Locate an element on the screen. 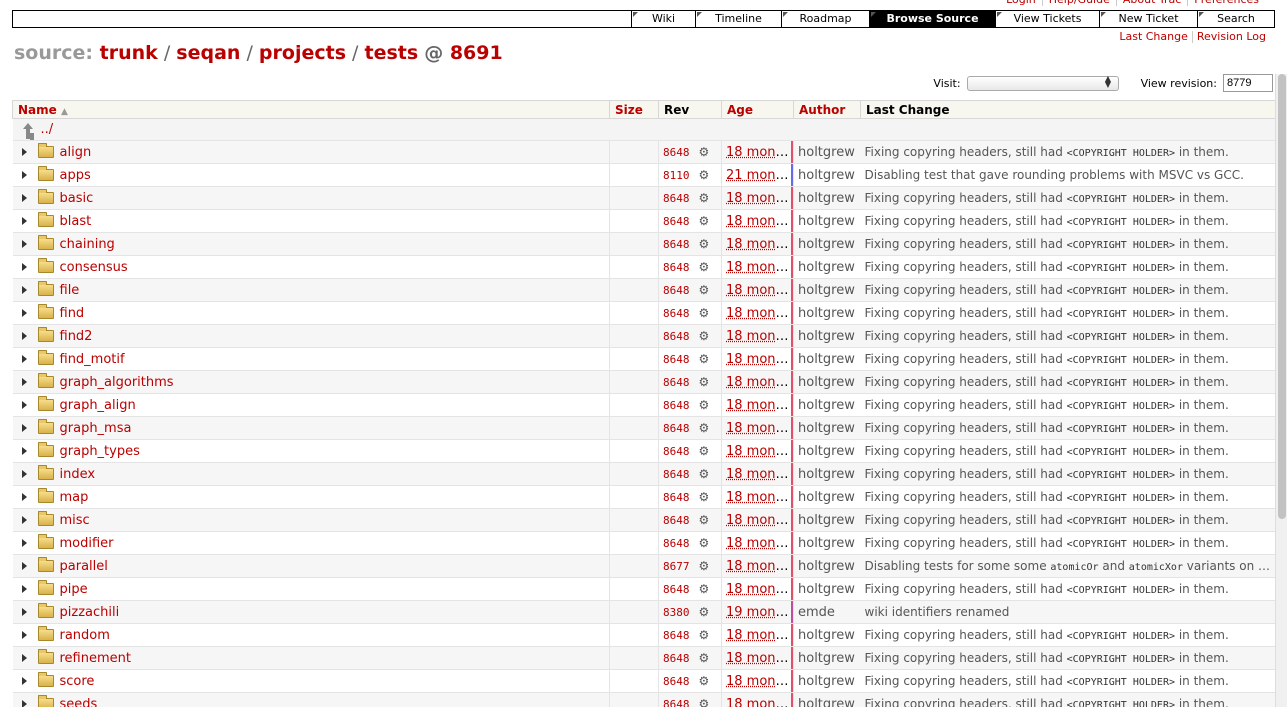  scrollbar-thumb is located at coordinates (1282, 296).